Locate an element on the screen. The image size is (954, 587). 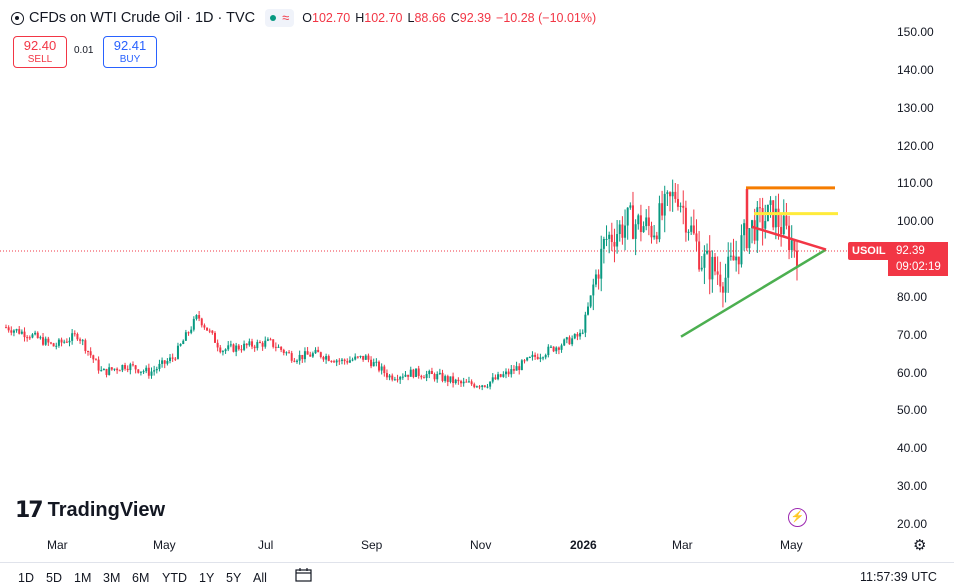
price-axis-label: 140.00 is located at coordinates (915, 69).